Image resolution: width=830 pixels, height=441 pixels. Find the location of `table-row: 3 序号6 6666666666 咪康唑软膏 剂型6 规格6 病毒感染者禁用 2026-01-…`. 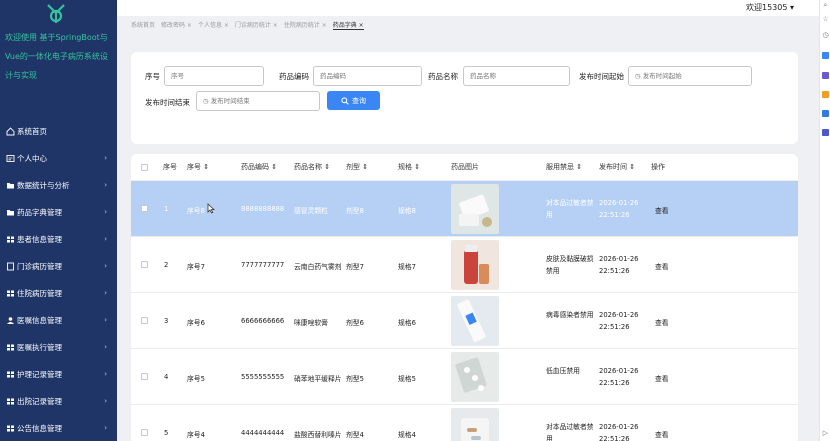

table-row: 3 序号6 6666666666 咪康唑软膏 剂型6 规格6 病毒感染者禁用 2026-01-… is located at coordinates (464, 321).